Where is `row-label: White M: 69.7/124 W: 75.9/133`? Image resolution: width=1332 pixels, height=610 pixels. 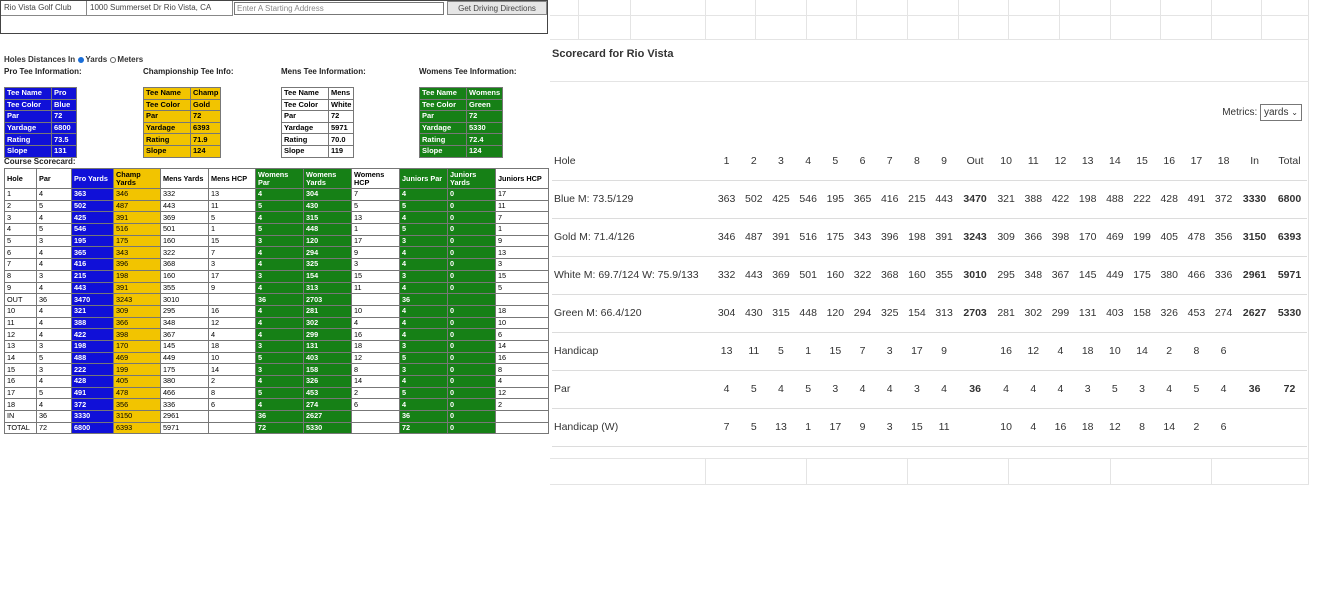
row-label: White M: 69.7/124 W: 75.9/133 is located at coordinates (632, 275).